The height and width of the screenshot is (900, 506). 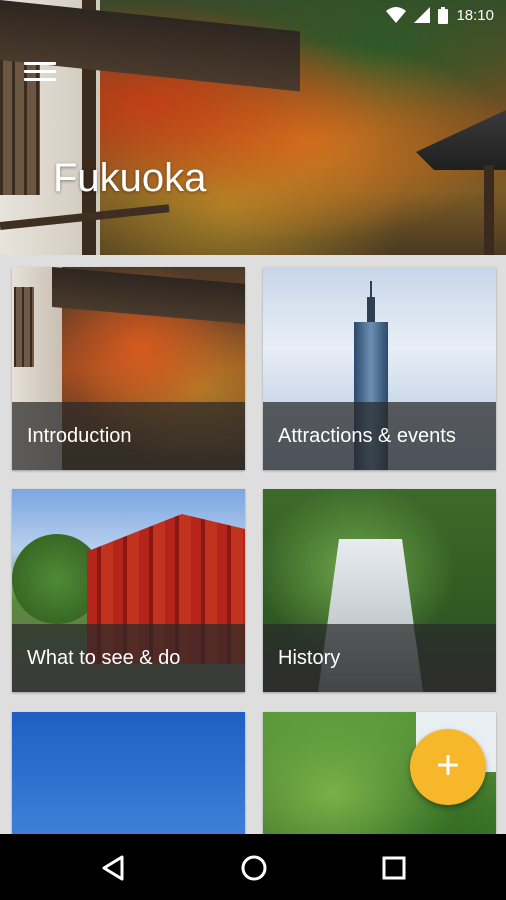 I want to click on card-label: Attractions & events, so click(x=379, y=436).